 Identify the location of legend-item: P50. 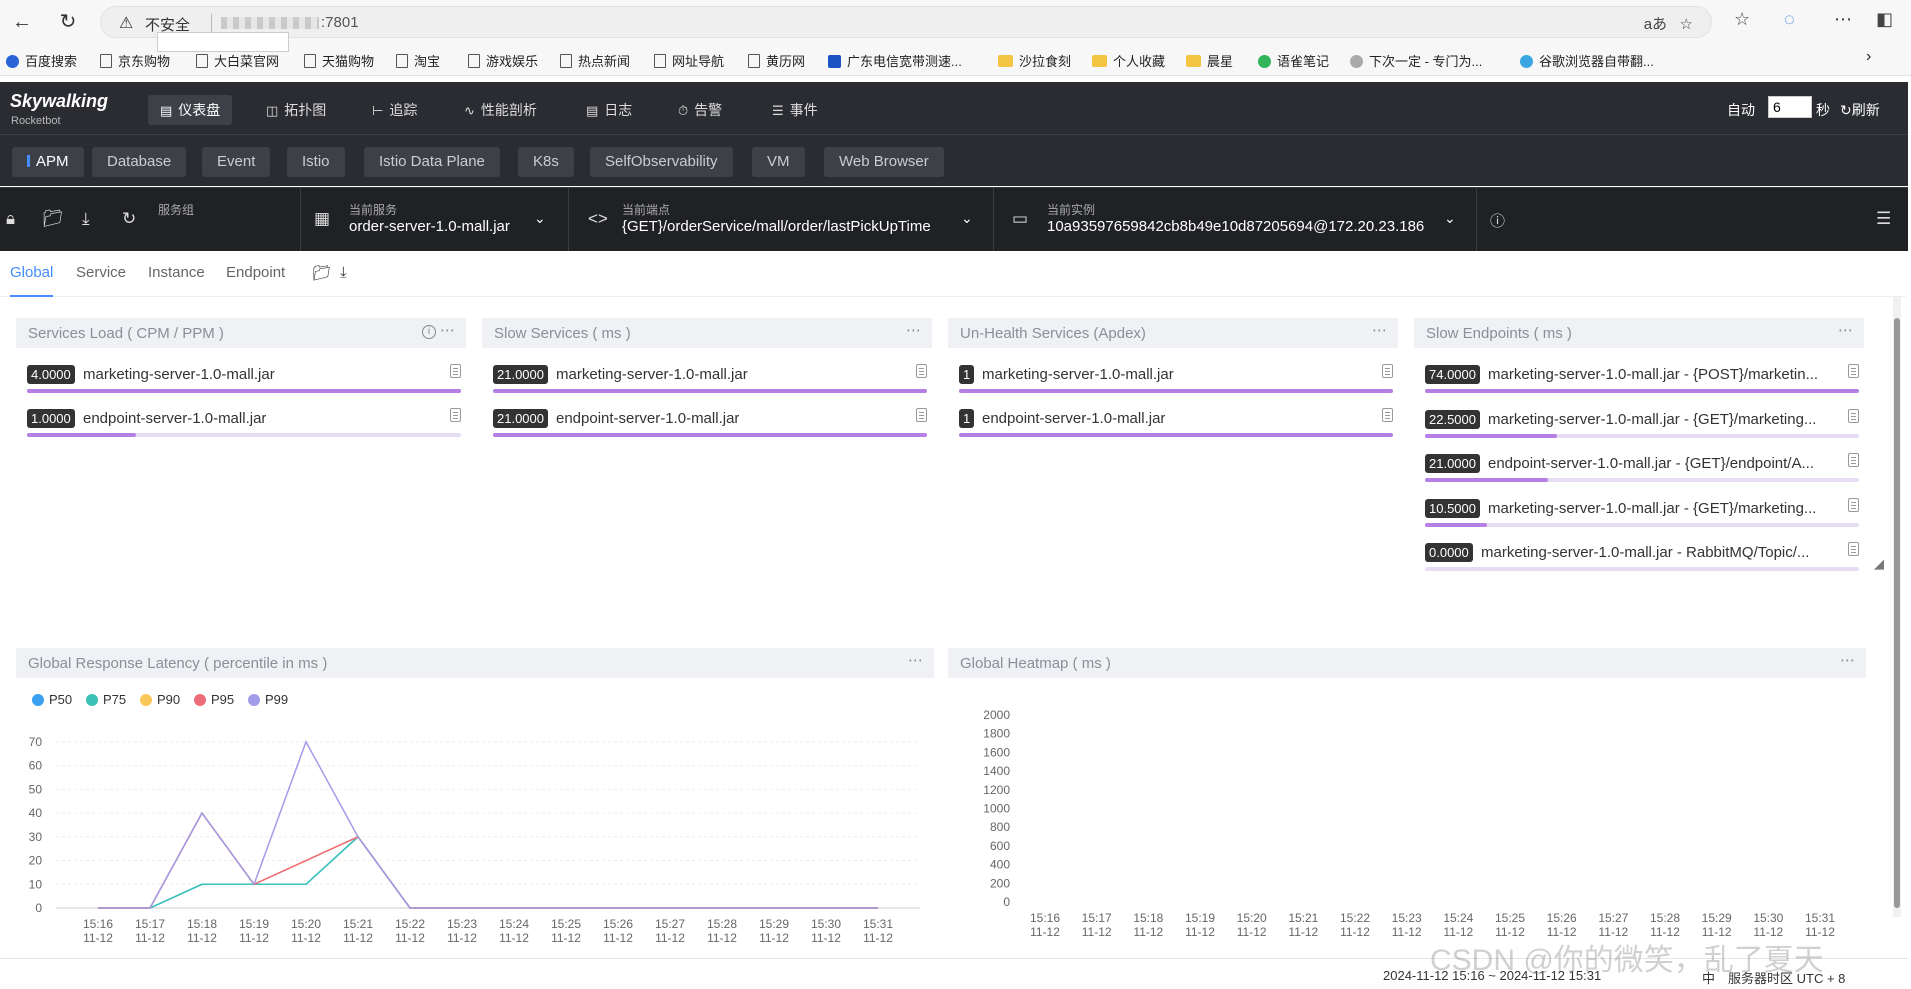
(52, 699).